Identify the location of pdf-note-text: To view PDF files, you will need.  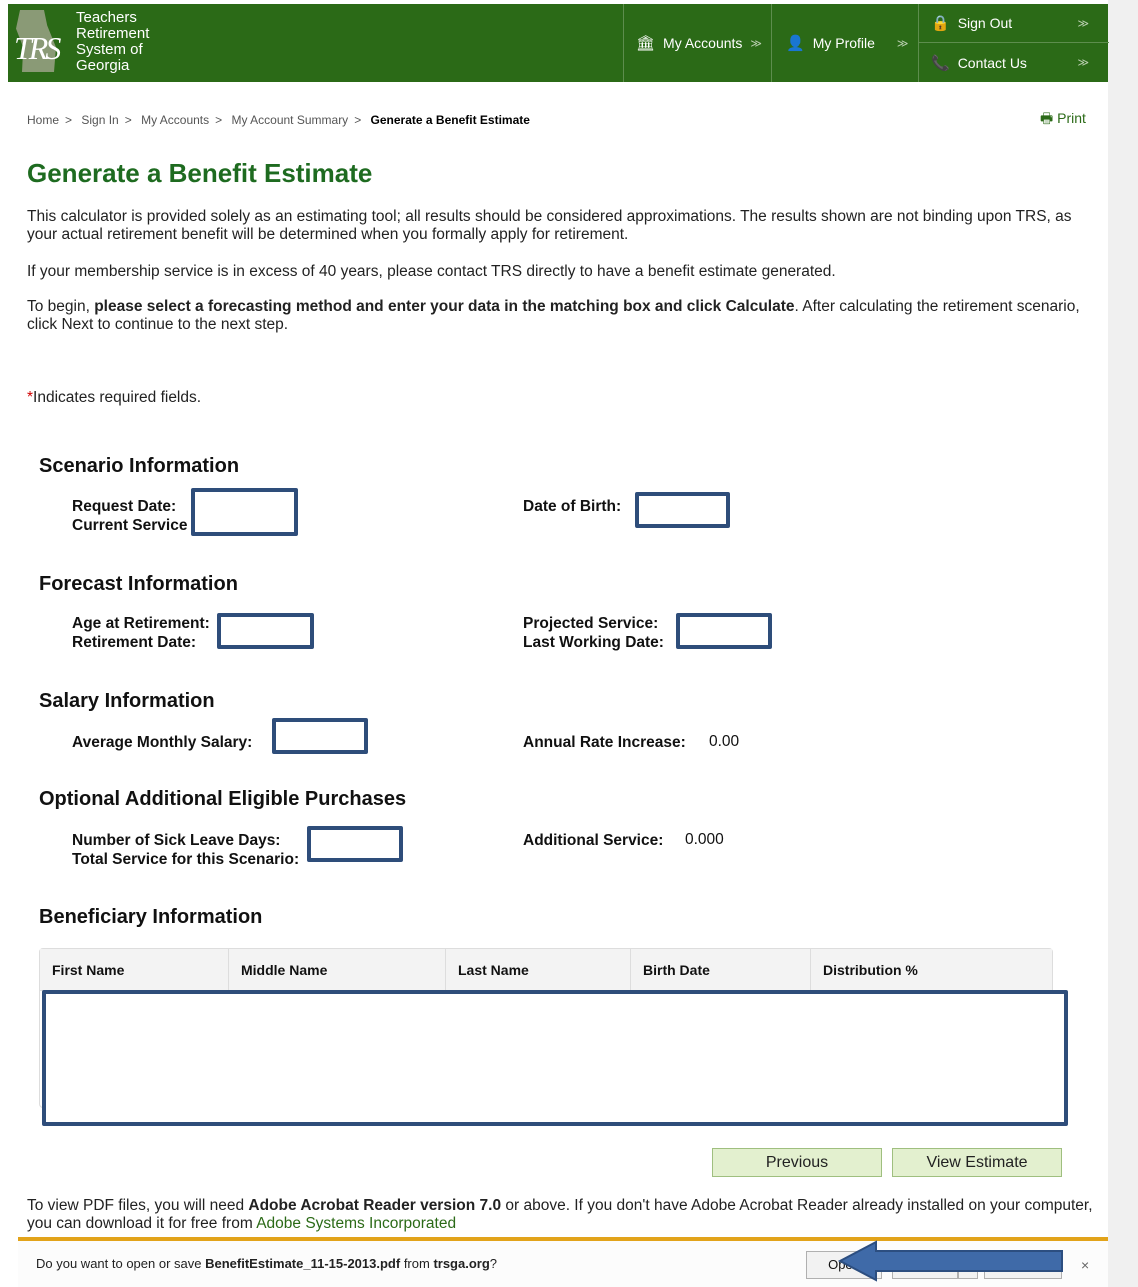
(138, 1205).